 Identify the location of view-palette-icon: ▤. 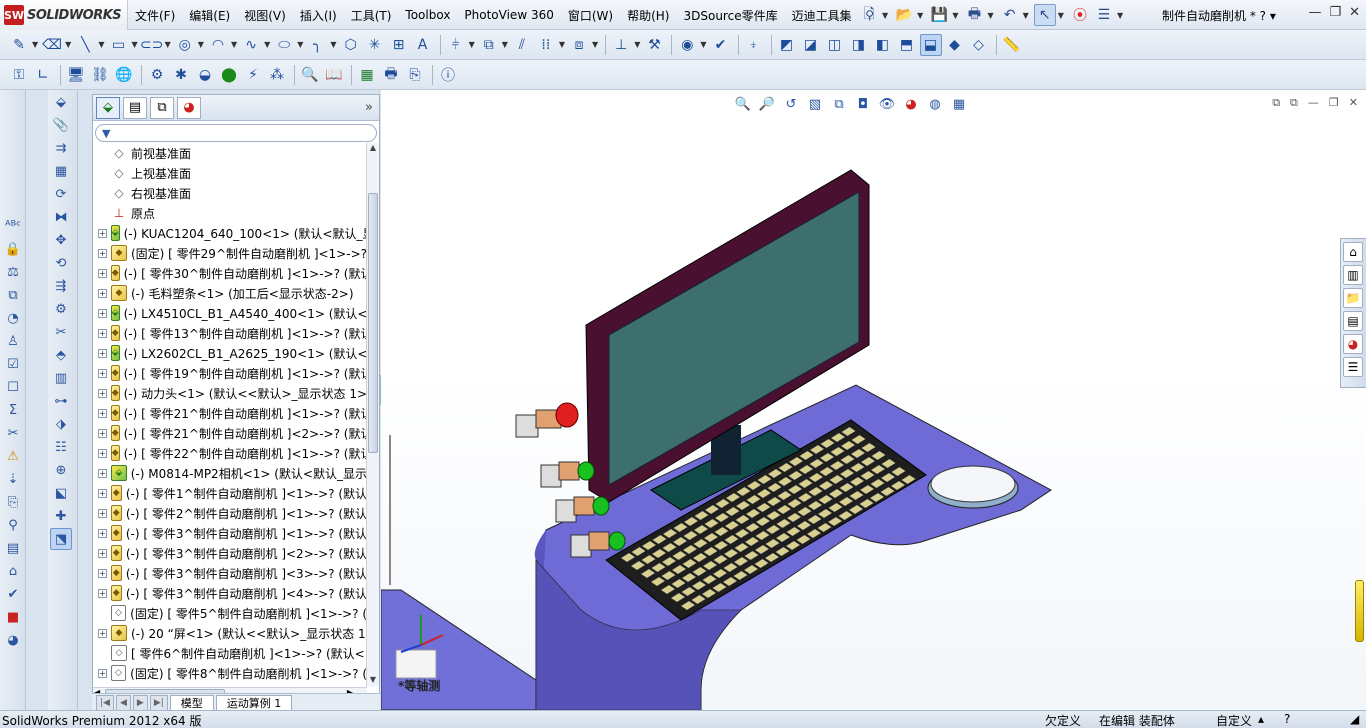
(1353, 321).